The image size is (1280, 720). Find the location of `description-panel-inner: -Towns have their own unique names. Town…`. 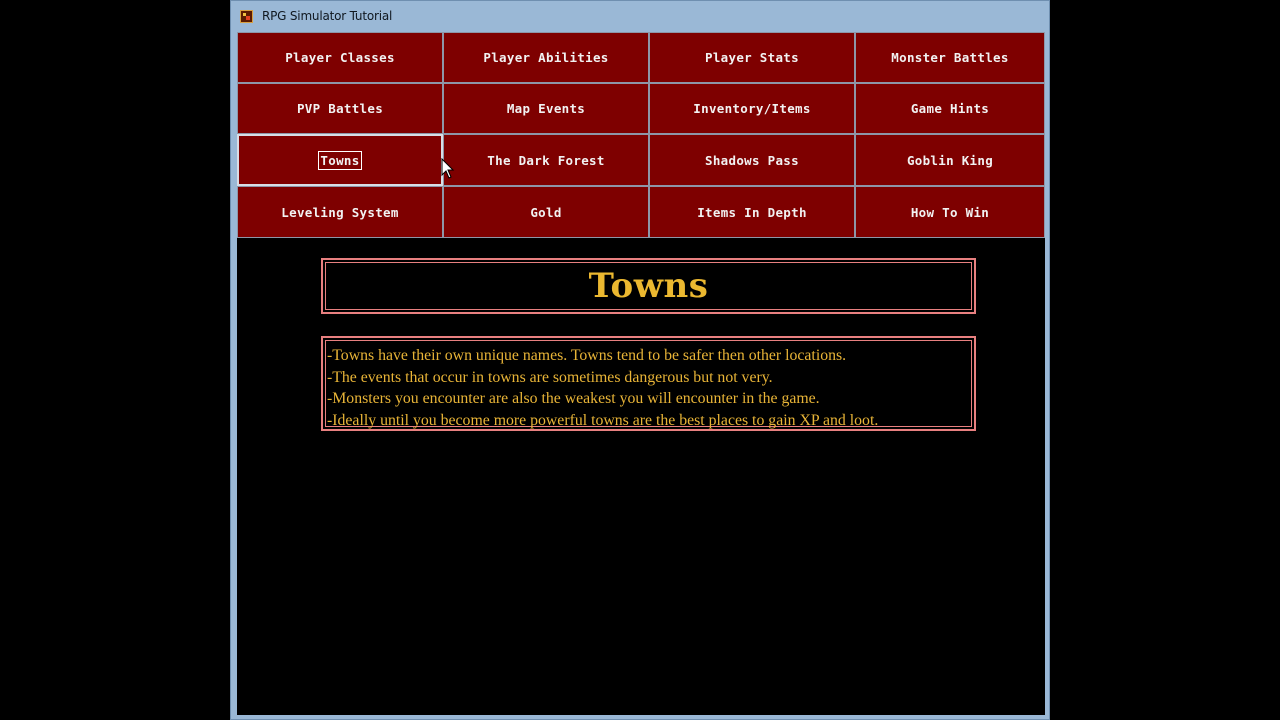

description-panel-inner: -Towns have their own unique names. Town… is located at coordinates (648, 384).